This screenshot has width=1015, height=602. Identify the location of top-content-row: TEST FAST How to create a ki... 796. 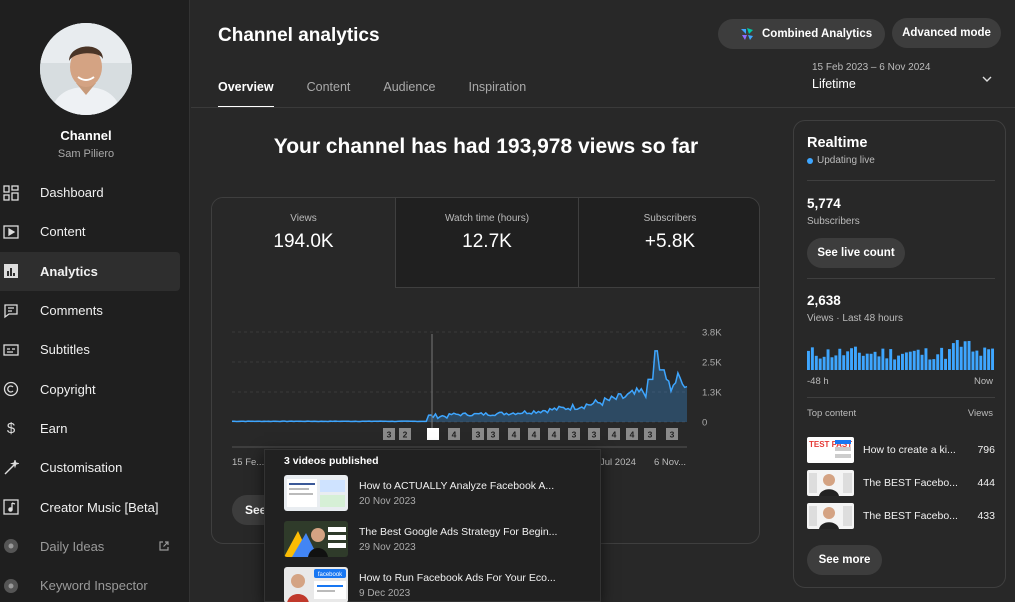
(901, 450).